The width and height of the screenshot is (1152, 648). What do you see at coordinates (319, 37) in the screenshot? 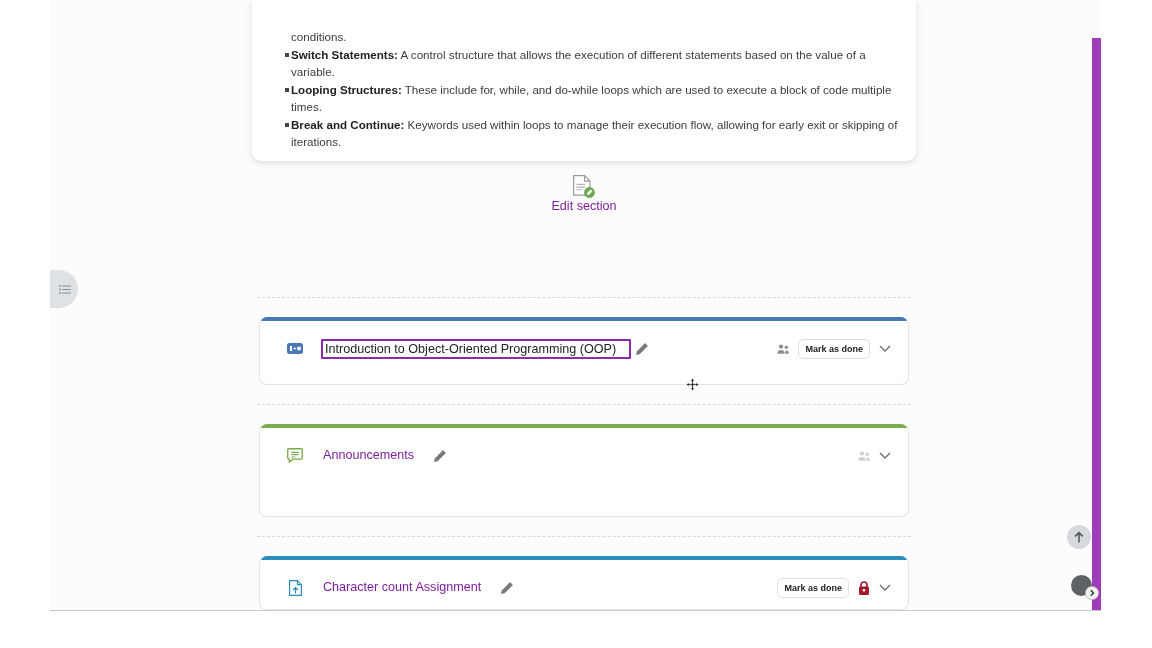
I see `list-item-text: conditions.` at bounding box center [319, 37].